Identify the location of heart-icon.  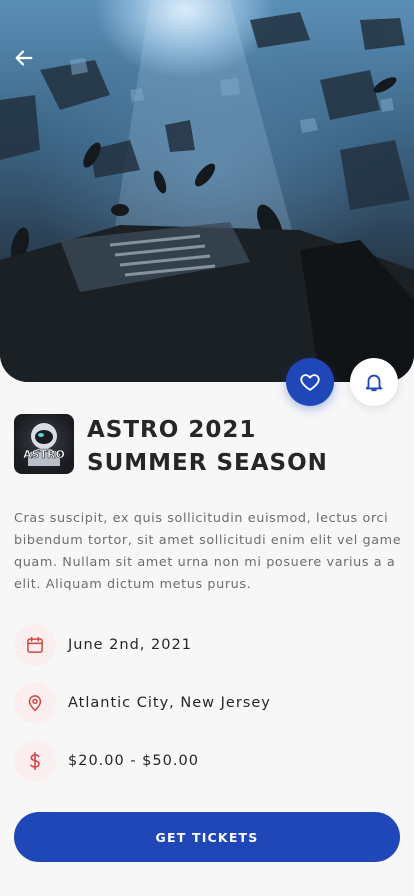
(310, 382).